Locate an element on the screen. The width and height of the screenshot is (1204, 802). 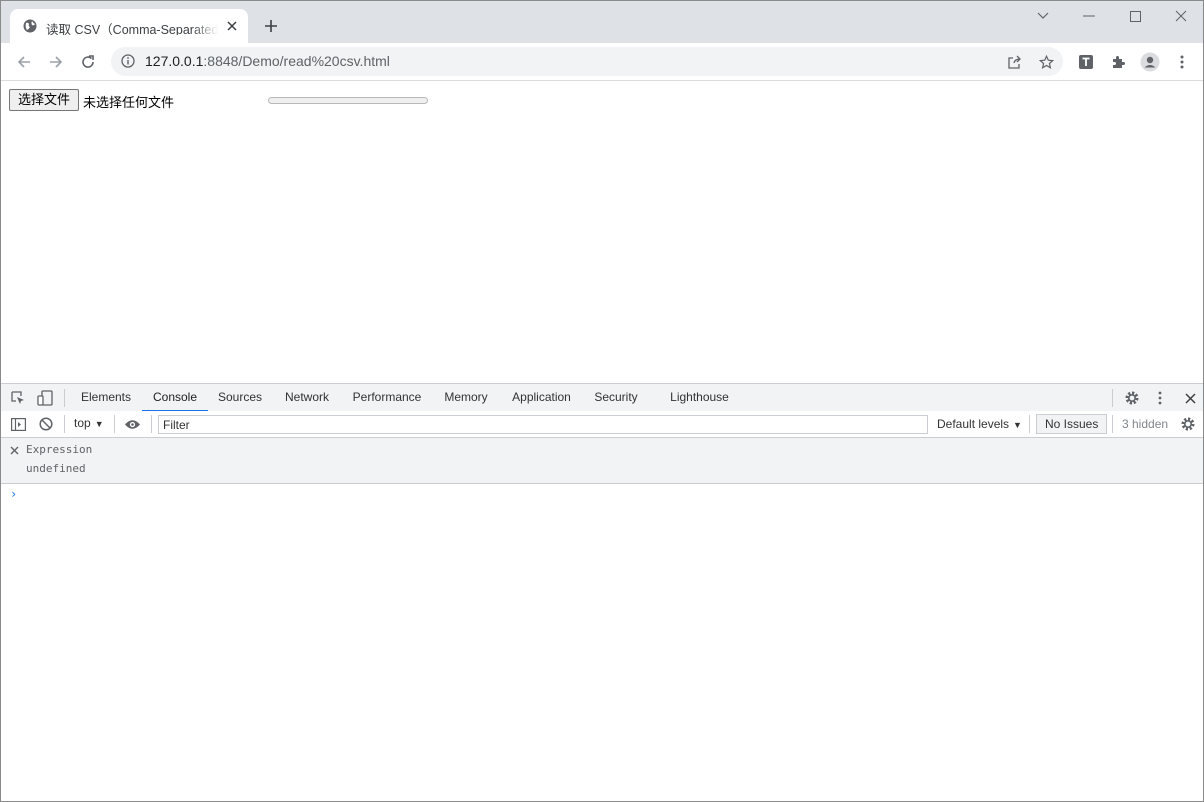
console-toolbar: top▼ Default levels▼ No Issues 3 hidden is located at coordinates (602, 424).